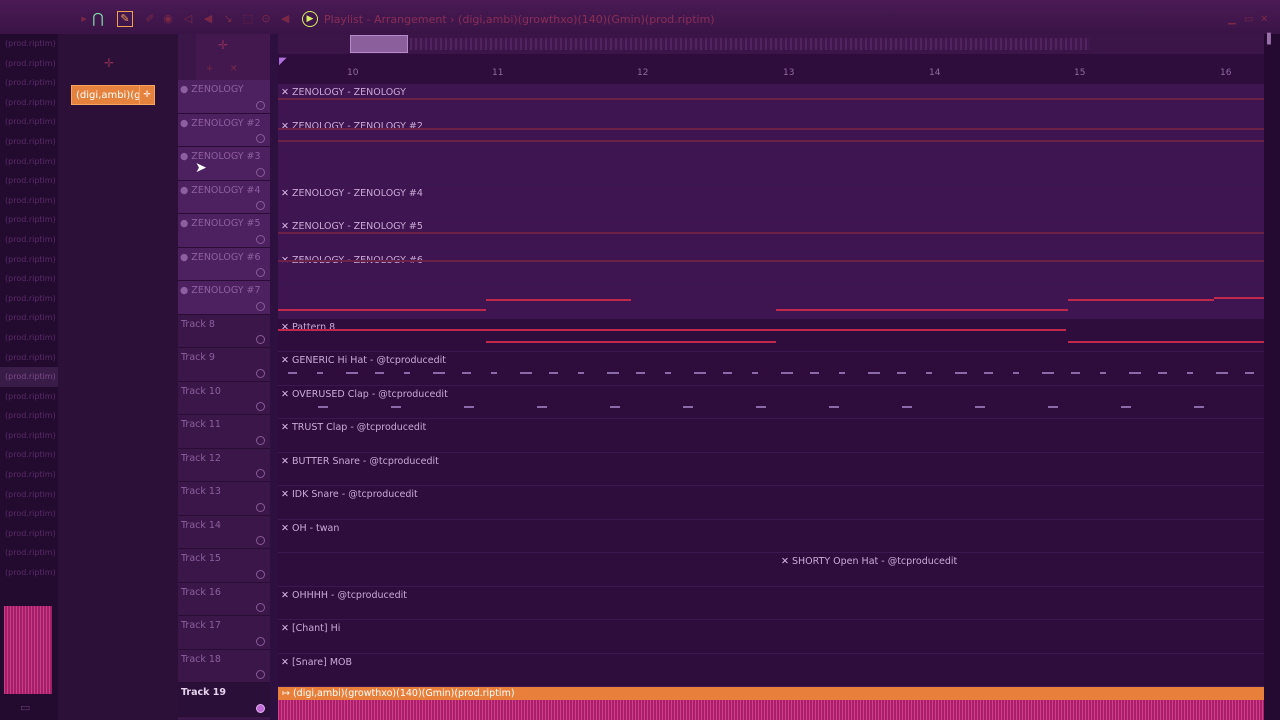 This screenshot has width=1280, height=720. Describe the element at coordinates (771, 503) in the screenshot. I see `track-lane: ✕ IDK Snare - @tcproducedit` at that location.